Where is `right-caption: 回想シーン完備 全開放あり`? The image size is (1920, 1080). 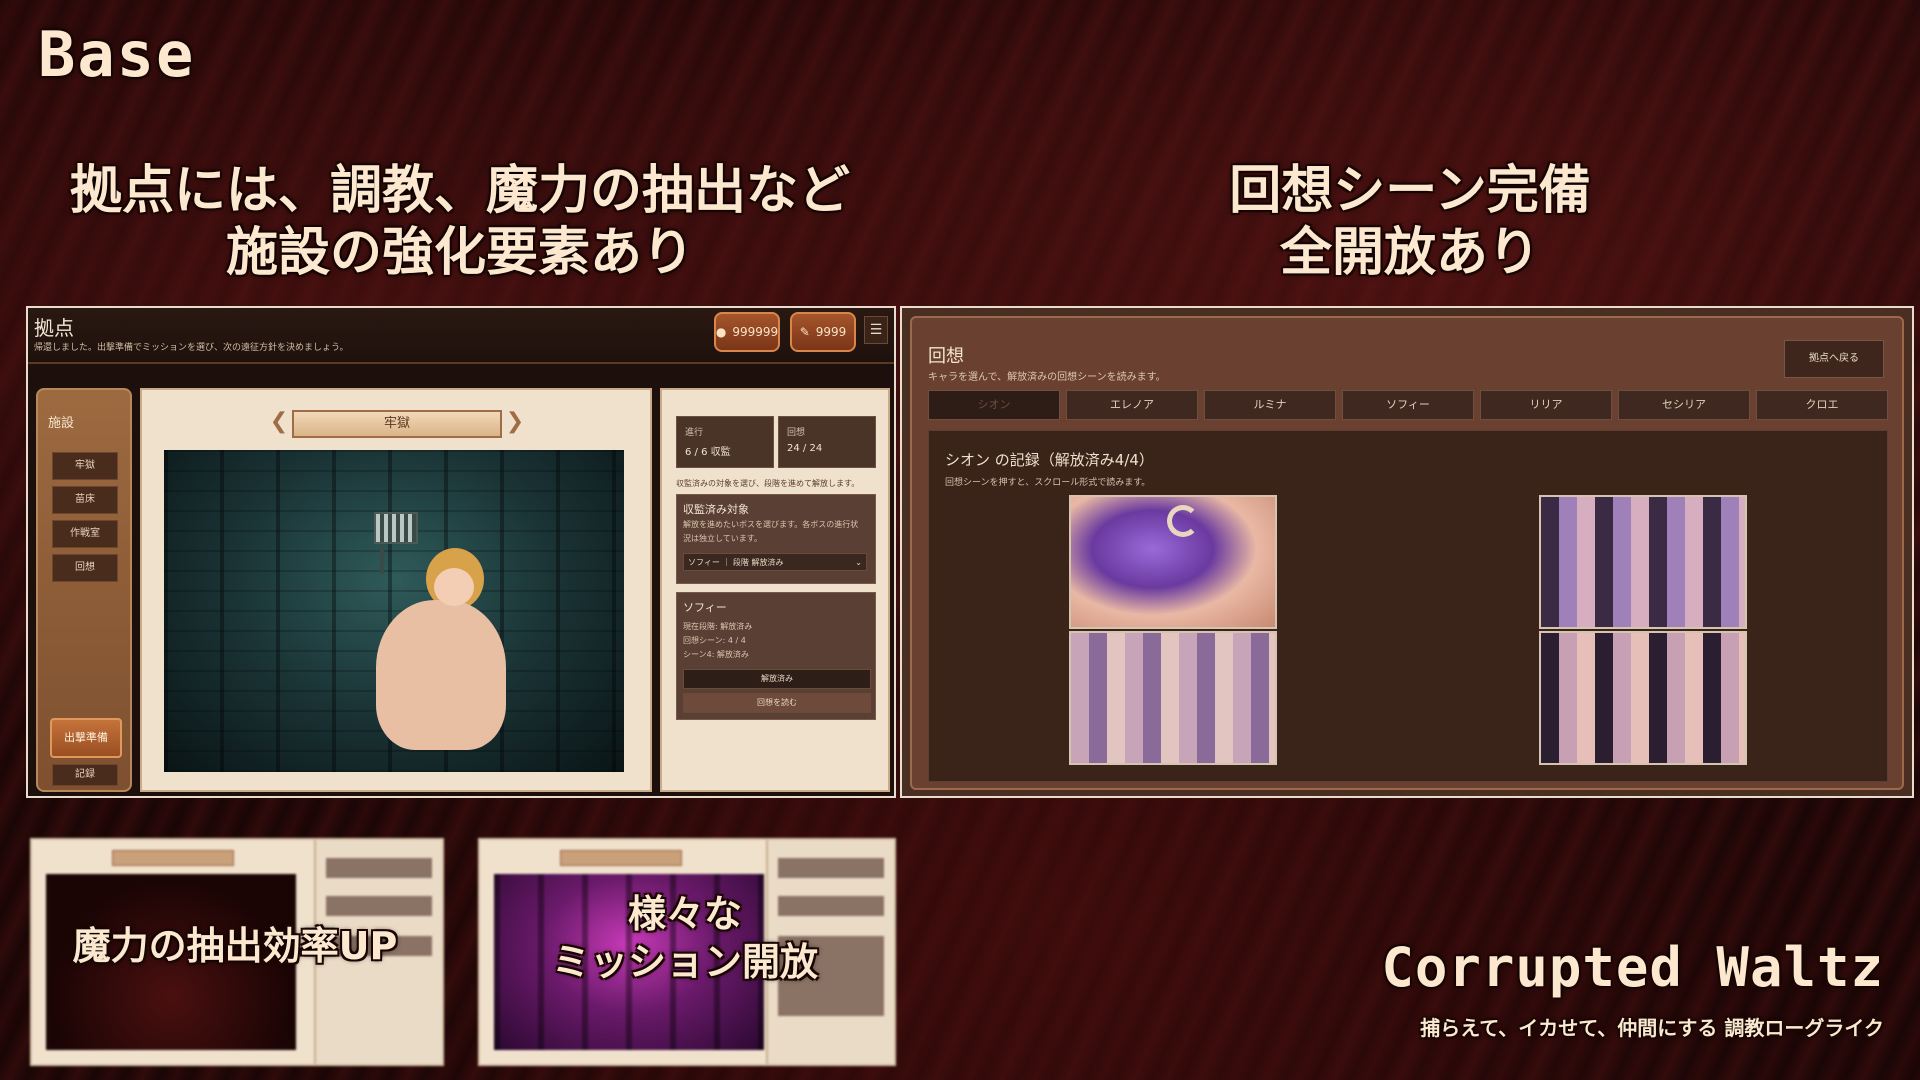
right-caption: 回想シーン完備 全開放あり is located at coordinates (1410, 222).